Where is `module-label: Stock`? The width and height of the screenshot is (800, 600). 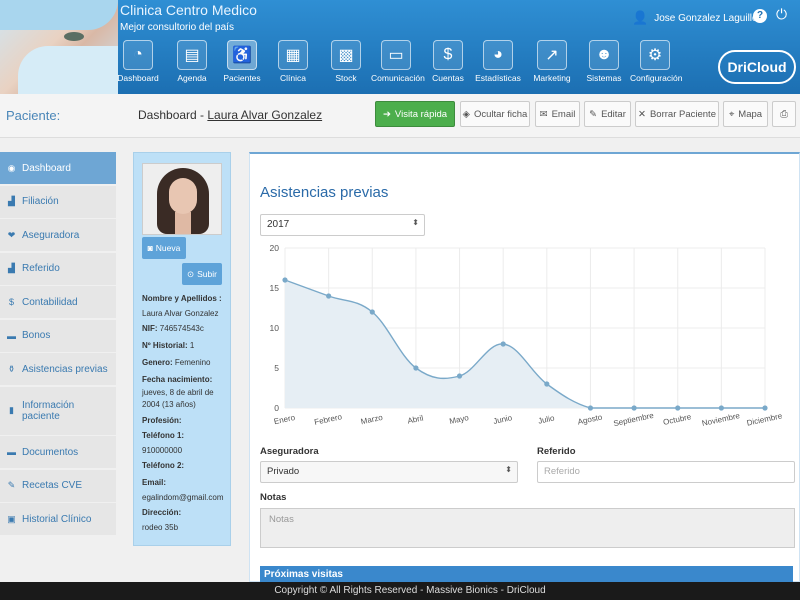
module-label: Stock is located at coordinates (346, 78).